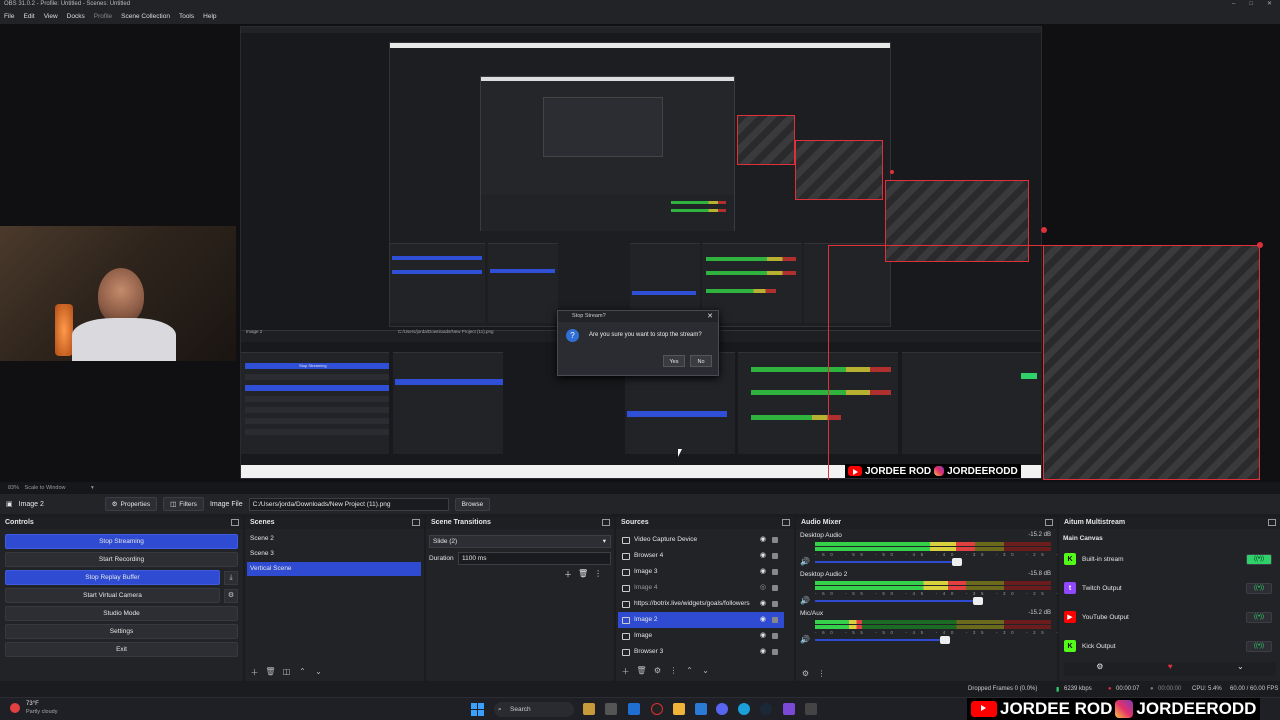  Describe the element at coordinates (1170, 669) in the screenshot. I see `heart-icon: ♥` at that location.